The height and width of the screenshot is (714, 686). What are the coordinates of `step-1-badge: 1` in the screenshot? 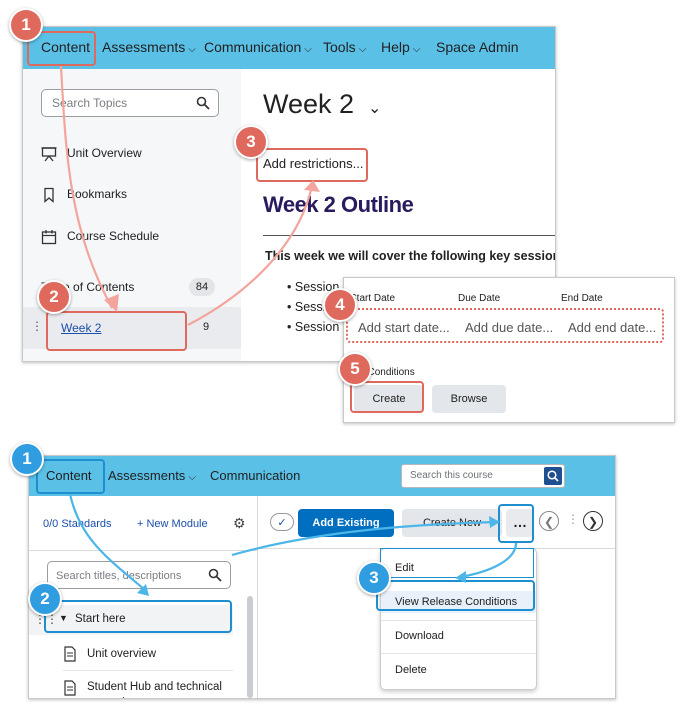 It's located at (27, 459).